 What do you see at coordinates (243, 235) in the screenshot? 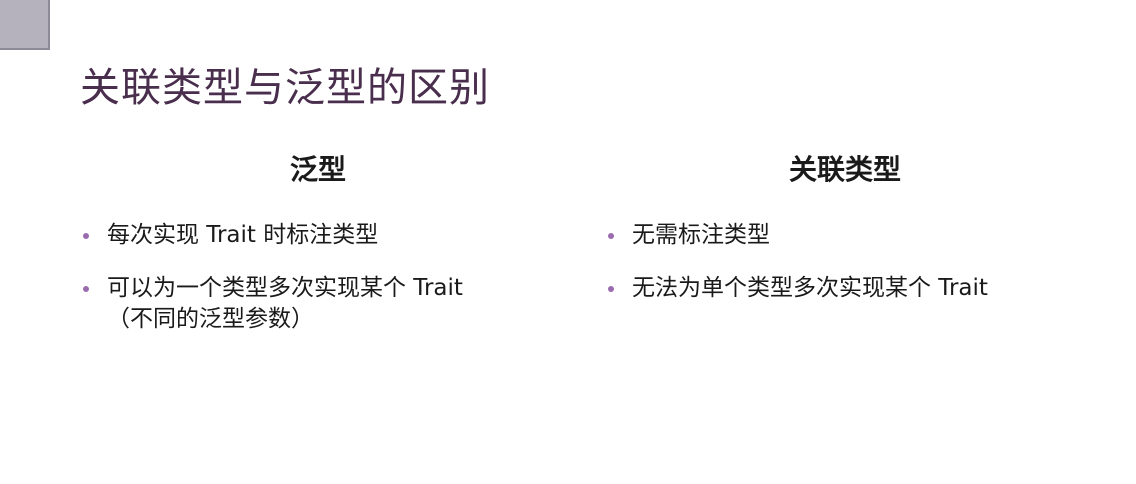
I see `bullet-line: 每次实现 Trait 时标注类型` at bounding box center [243, 235].